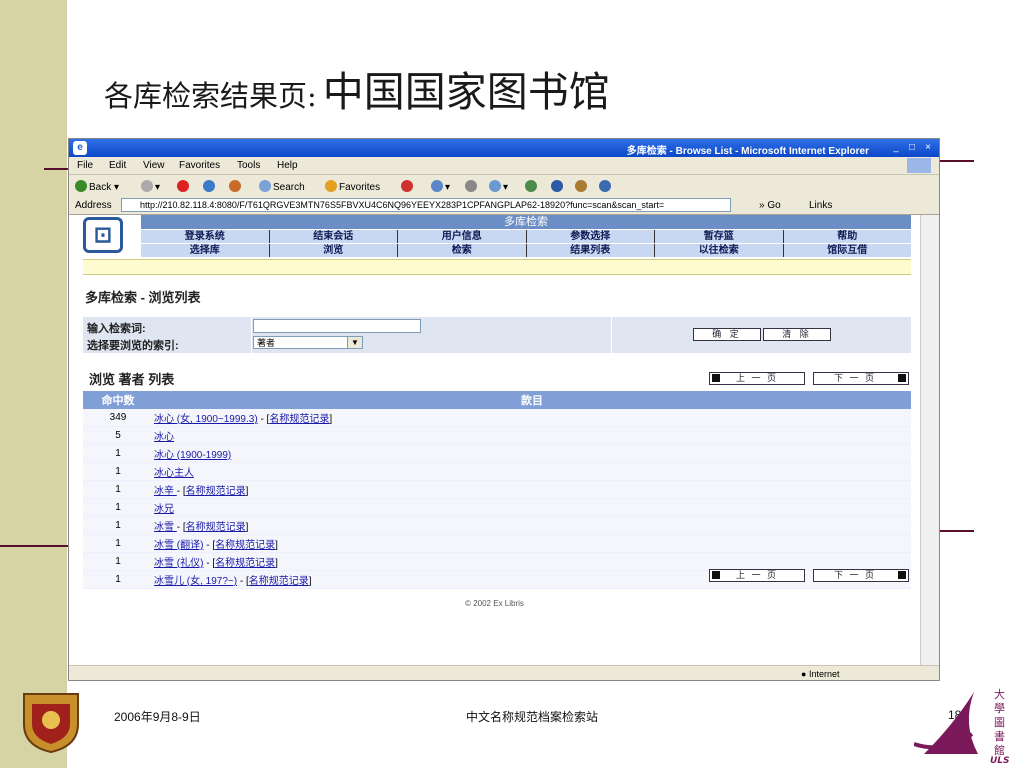 The height and width of the screenshot is (768, 1024). Describe the element at coordinates (902, 378) in the screenshot. I see `next-arrow-icon` at that location.